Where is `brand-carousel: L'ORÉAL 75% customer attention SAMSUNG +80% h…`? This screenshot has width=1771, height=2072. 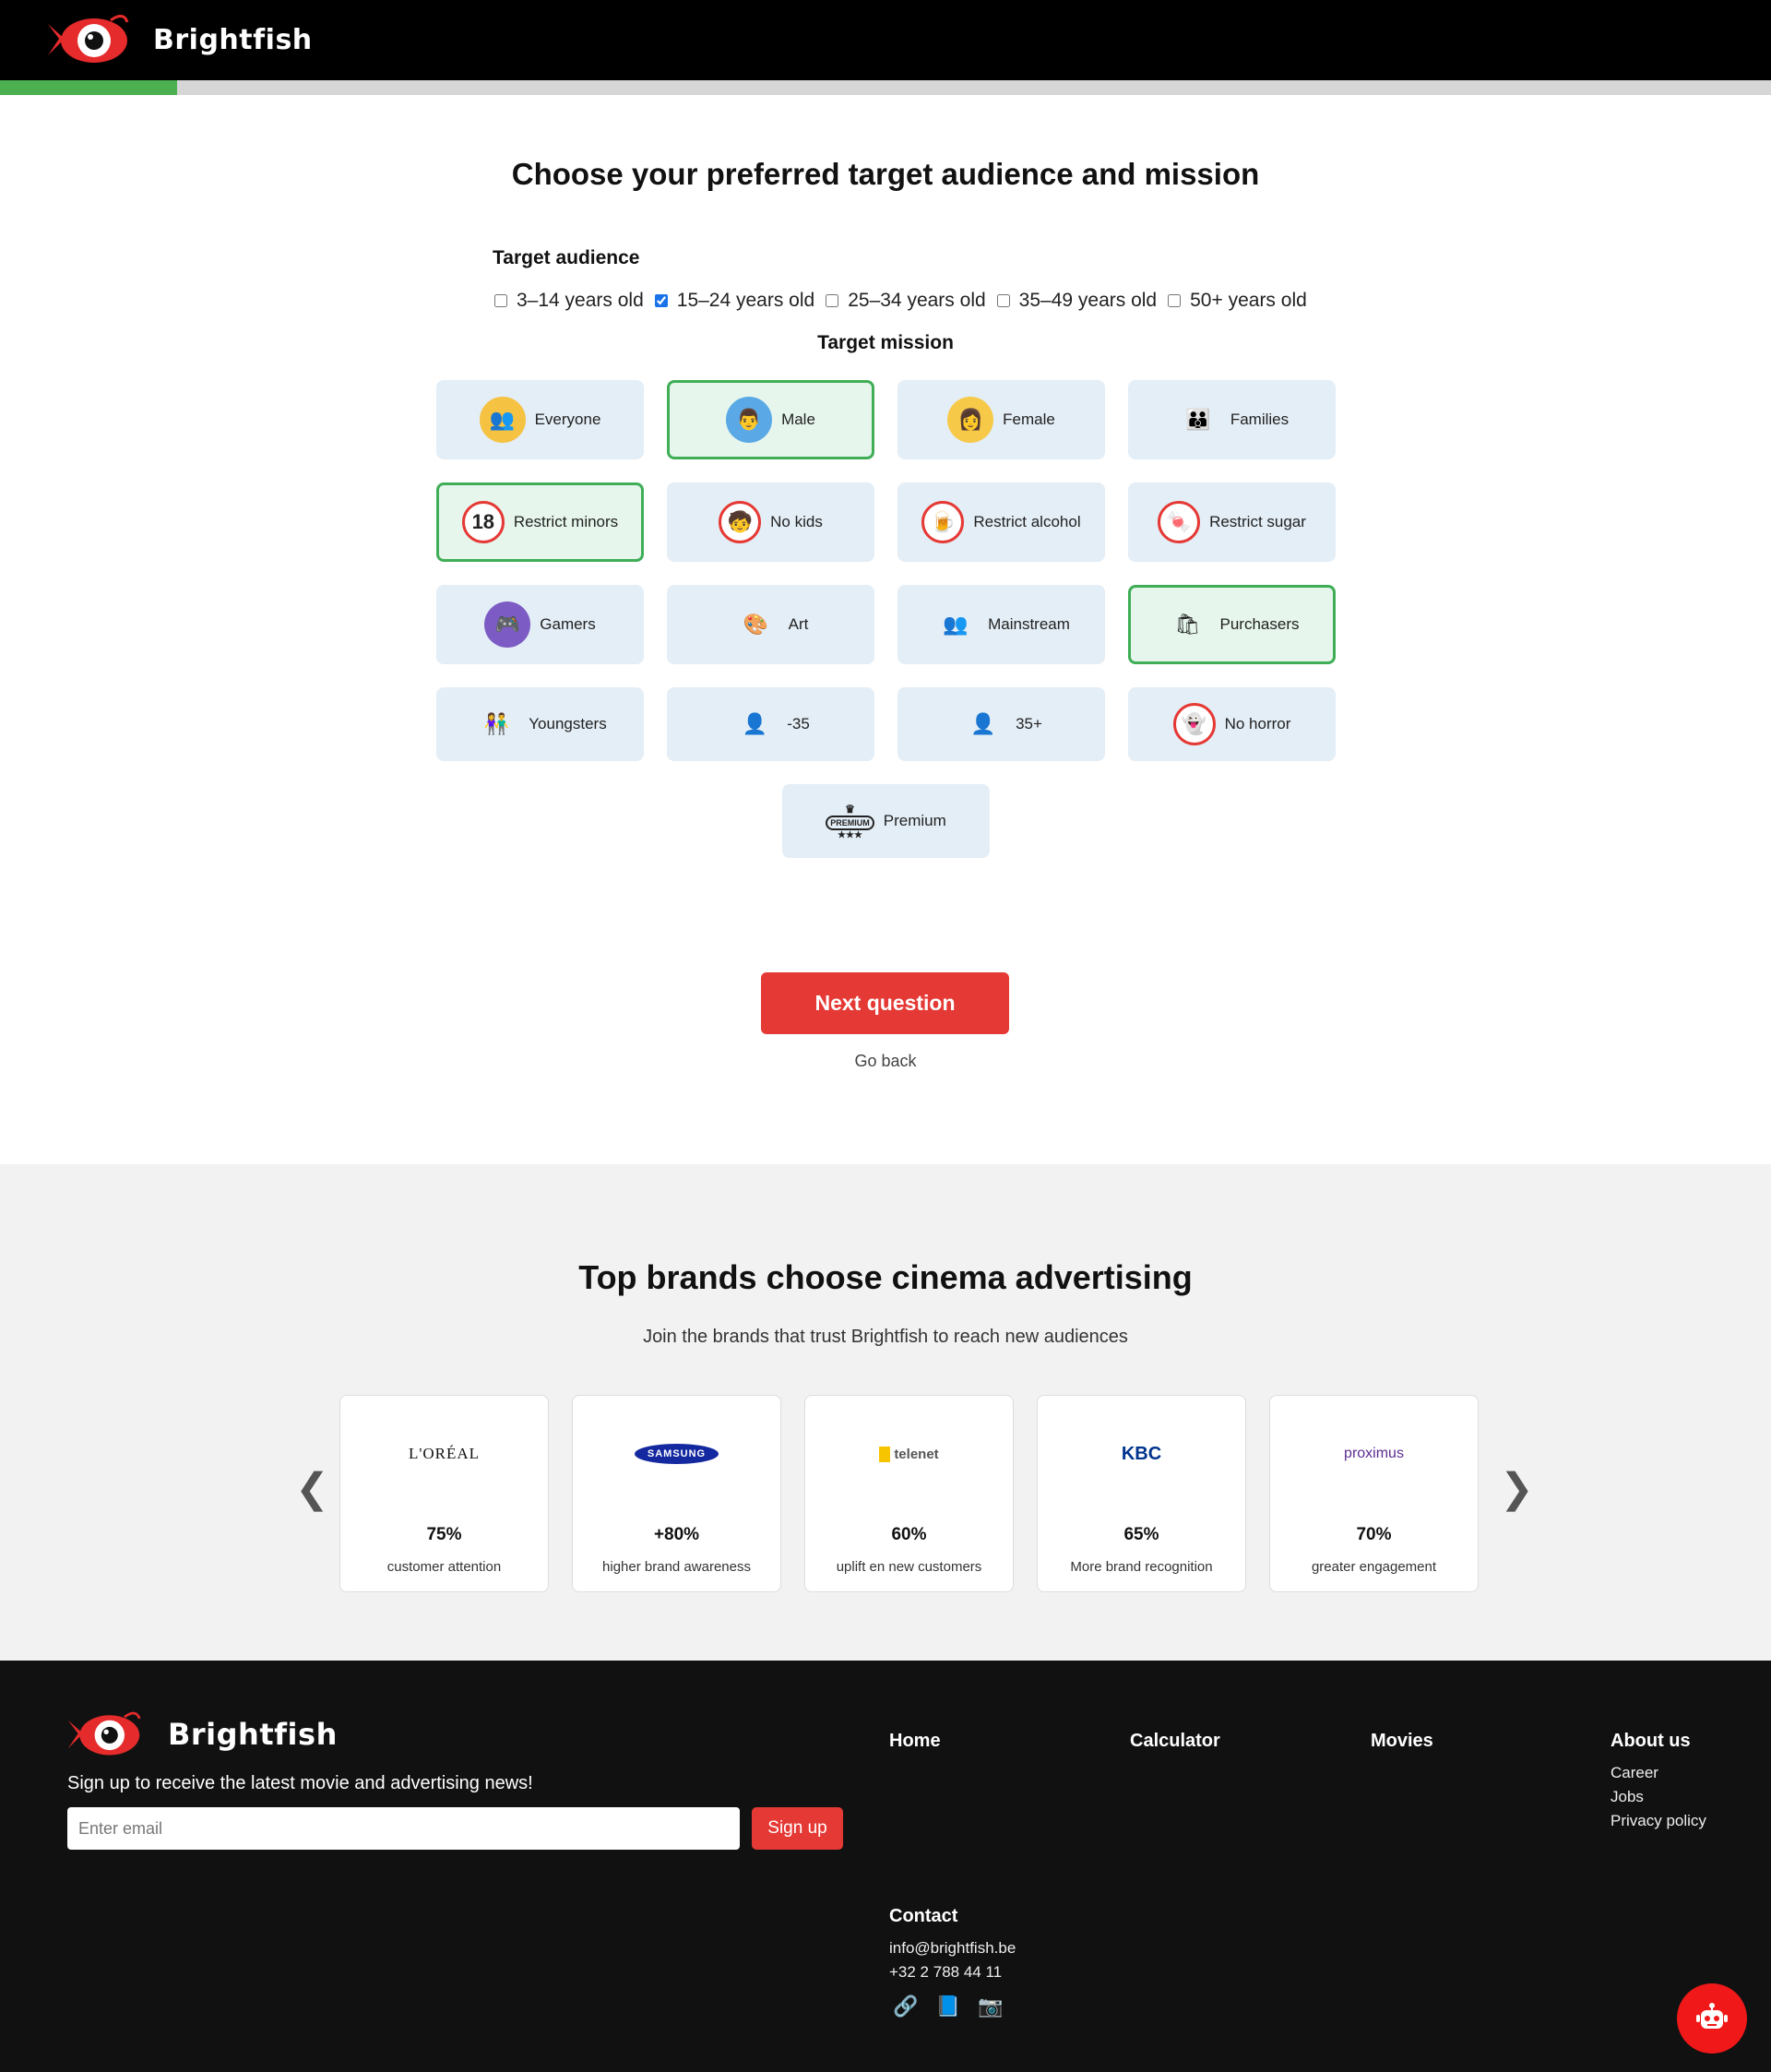 brand-carousel: L'ORÉAL 75% customer attention SAMSUNG +80% h… is located at coordinates (909, 1494).